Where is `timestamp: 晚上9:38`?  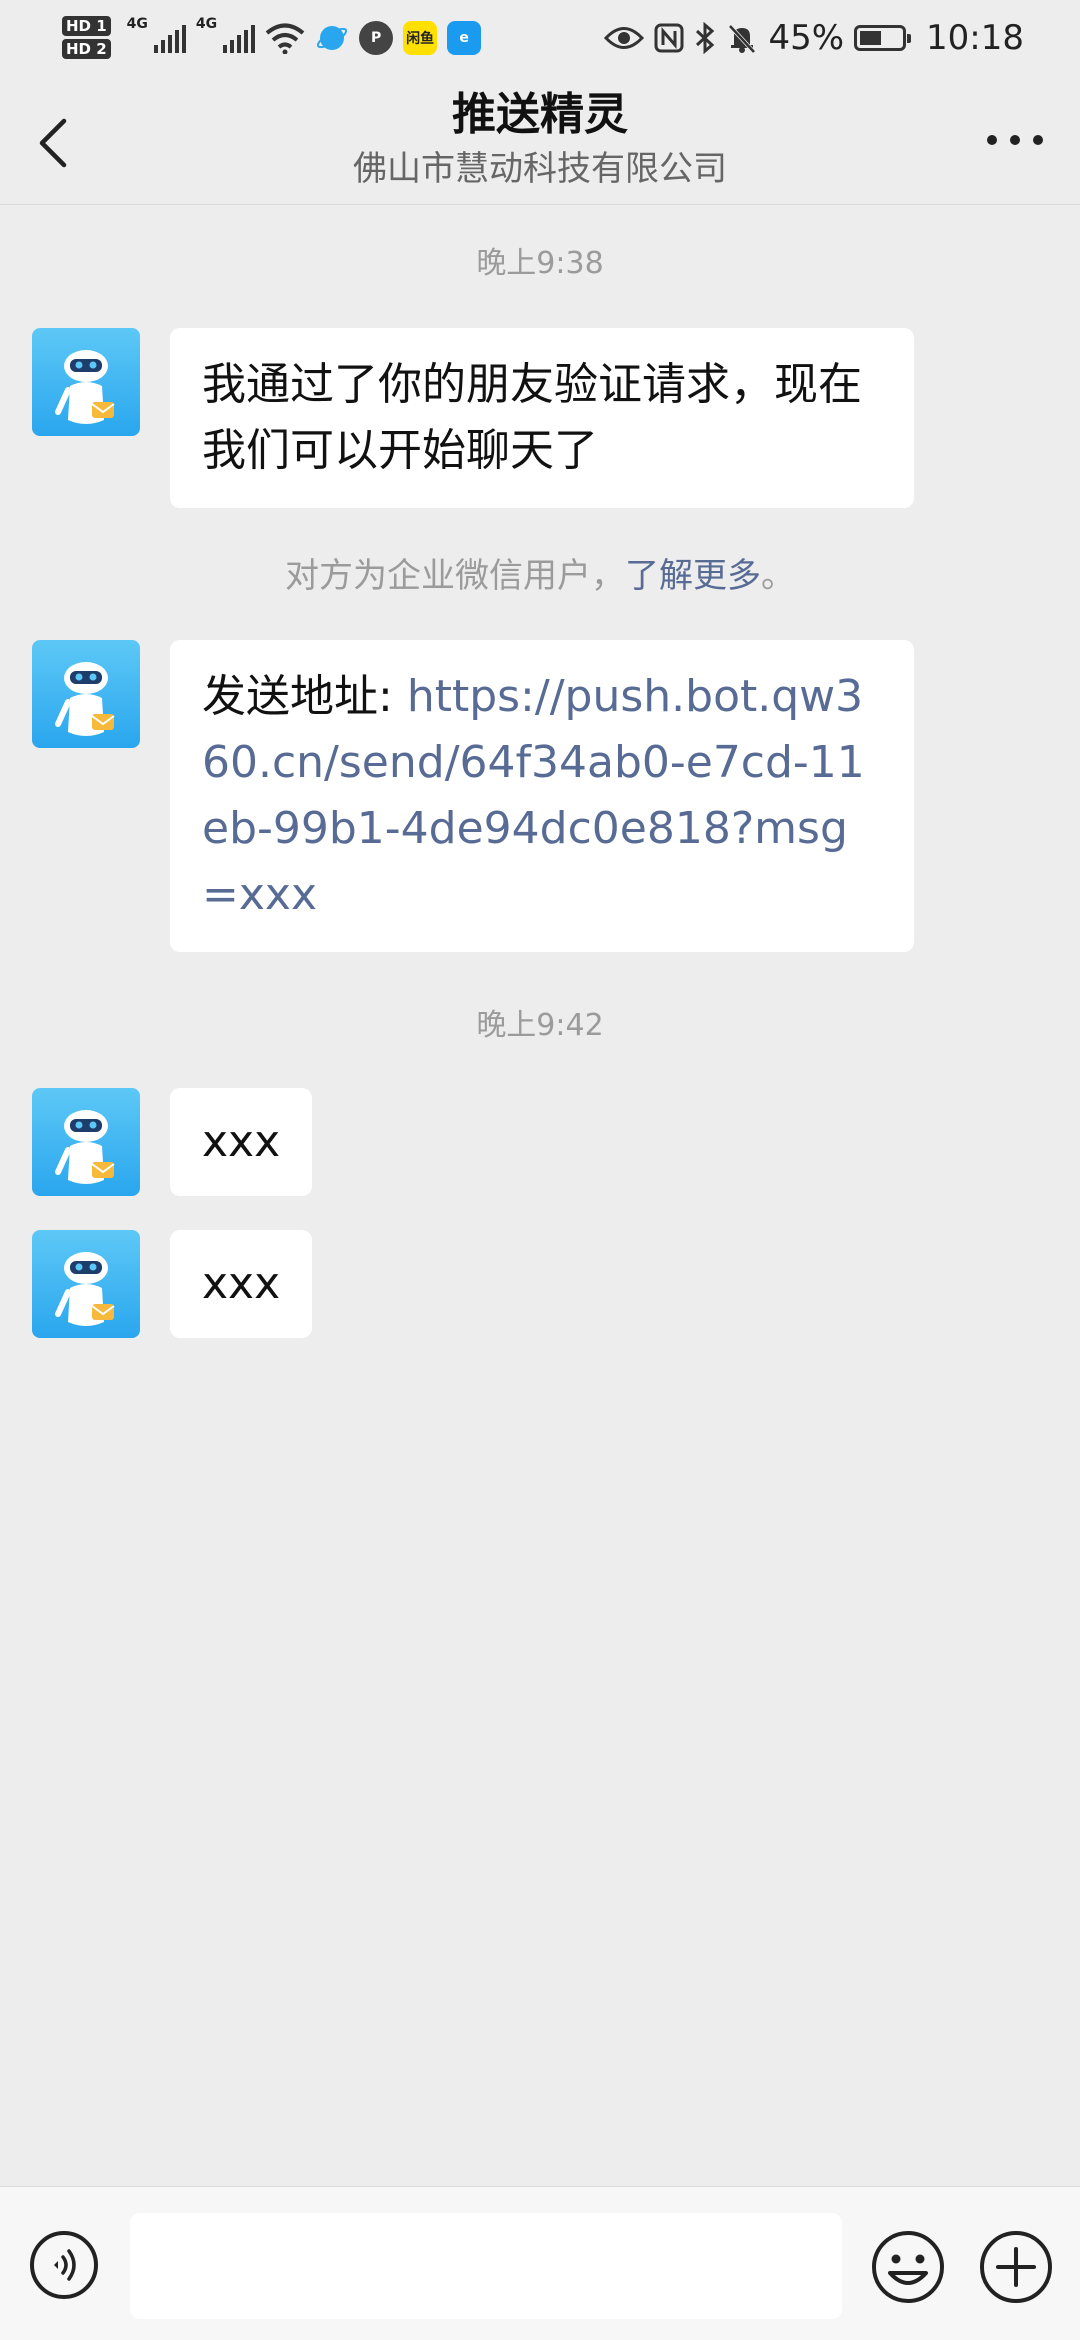 timestamp: 晚上9:38 is located at coordinates (540, 263).